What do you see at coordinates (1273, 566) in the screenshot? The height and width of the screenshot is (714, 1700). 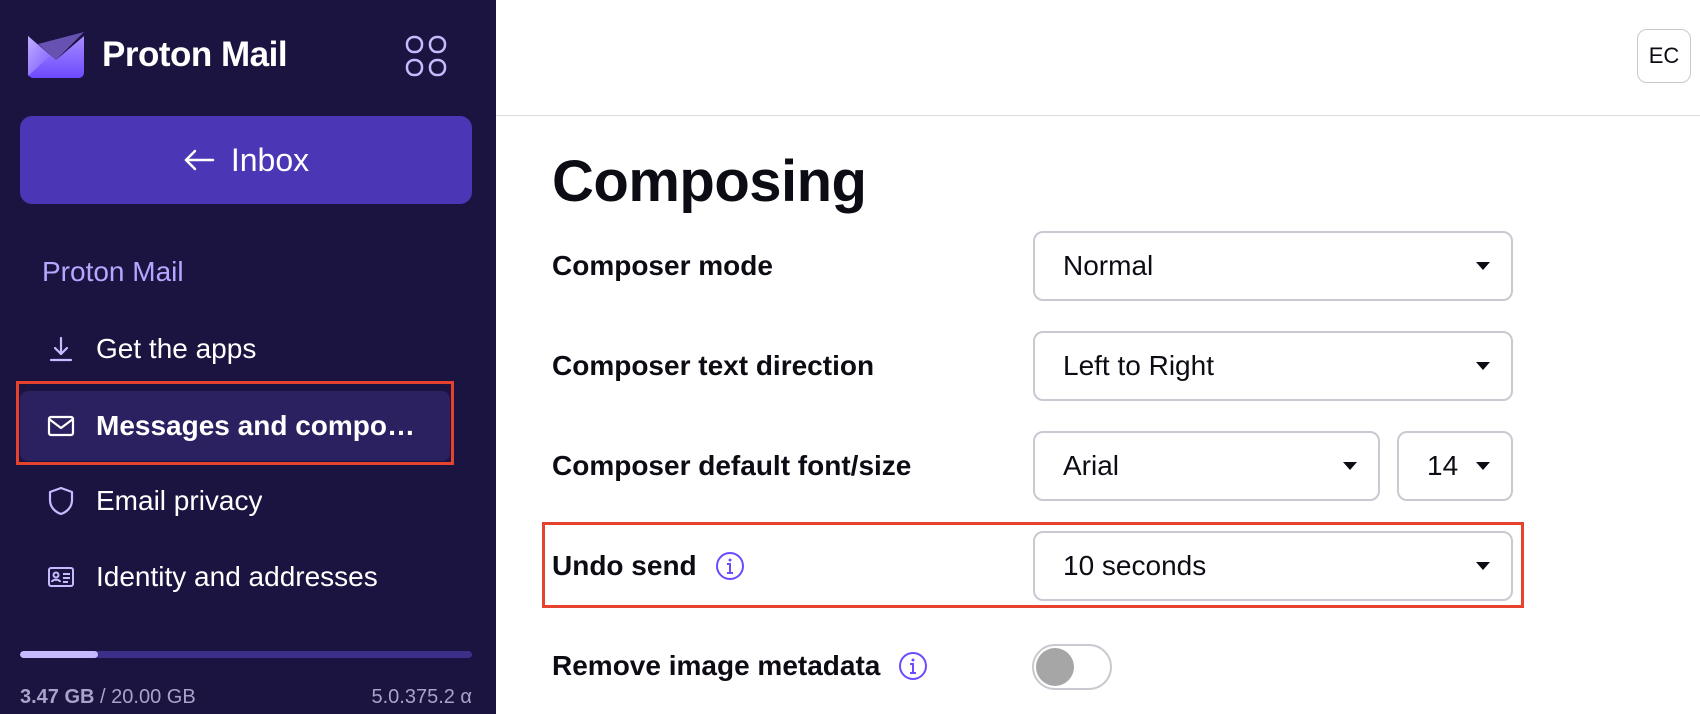 I see `undo-send-select: 10 seconds` at bounding box center [1273, 566].